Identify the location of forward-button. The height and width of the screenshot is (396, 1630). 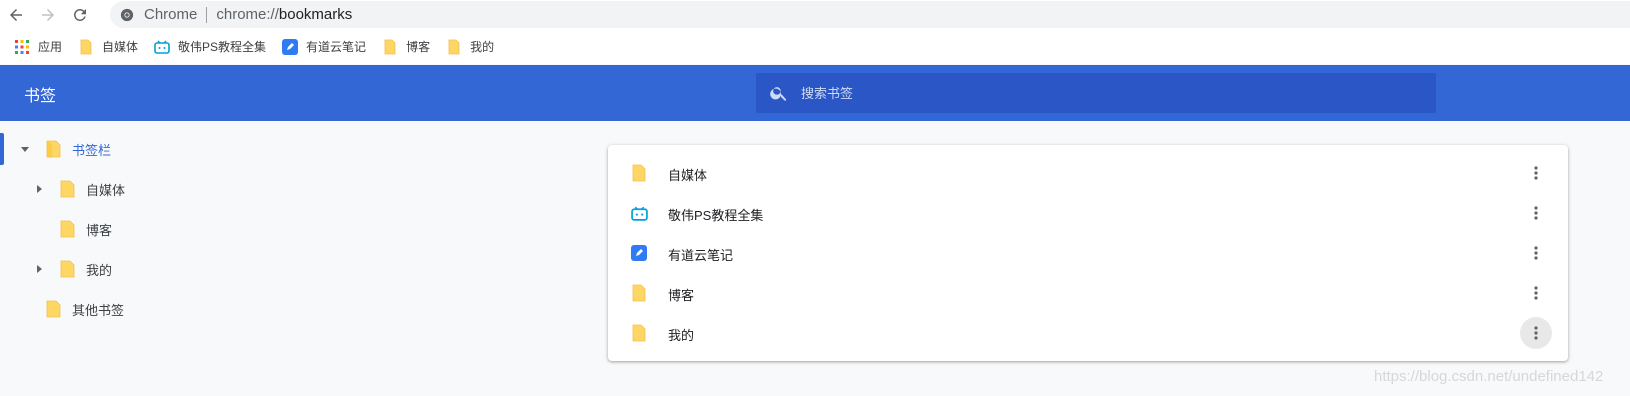
(48, 14).